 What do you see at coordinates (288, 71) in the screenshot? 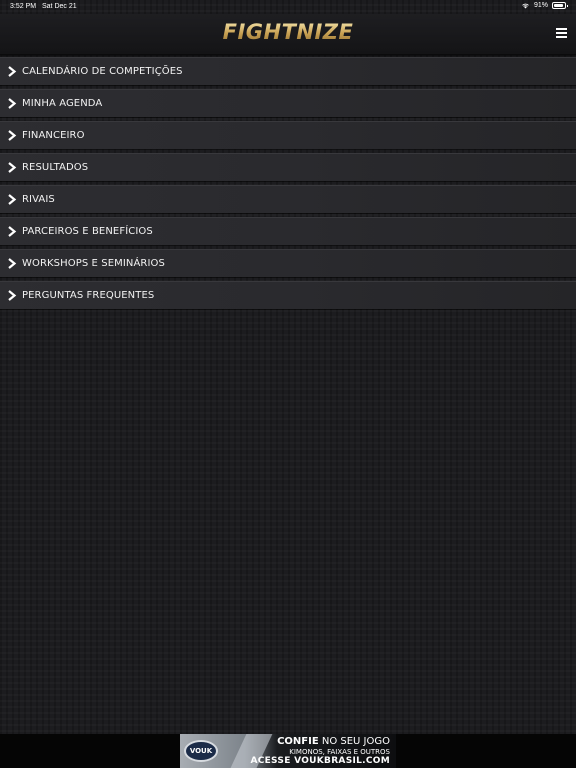
I see `menu-item: CALENDÁRIO DE COMPETIÇÕES` at bounding box center [288, 71].